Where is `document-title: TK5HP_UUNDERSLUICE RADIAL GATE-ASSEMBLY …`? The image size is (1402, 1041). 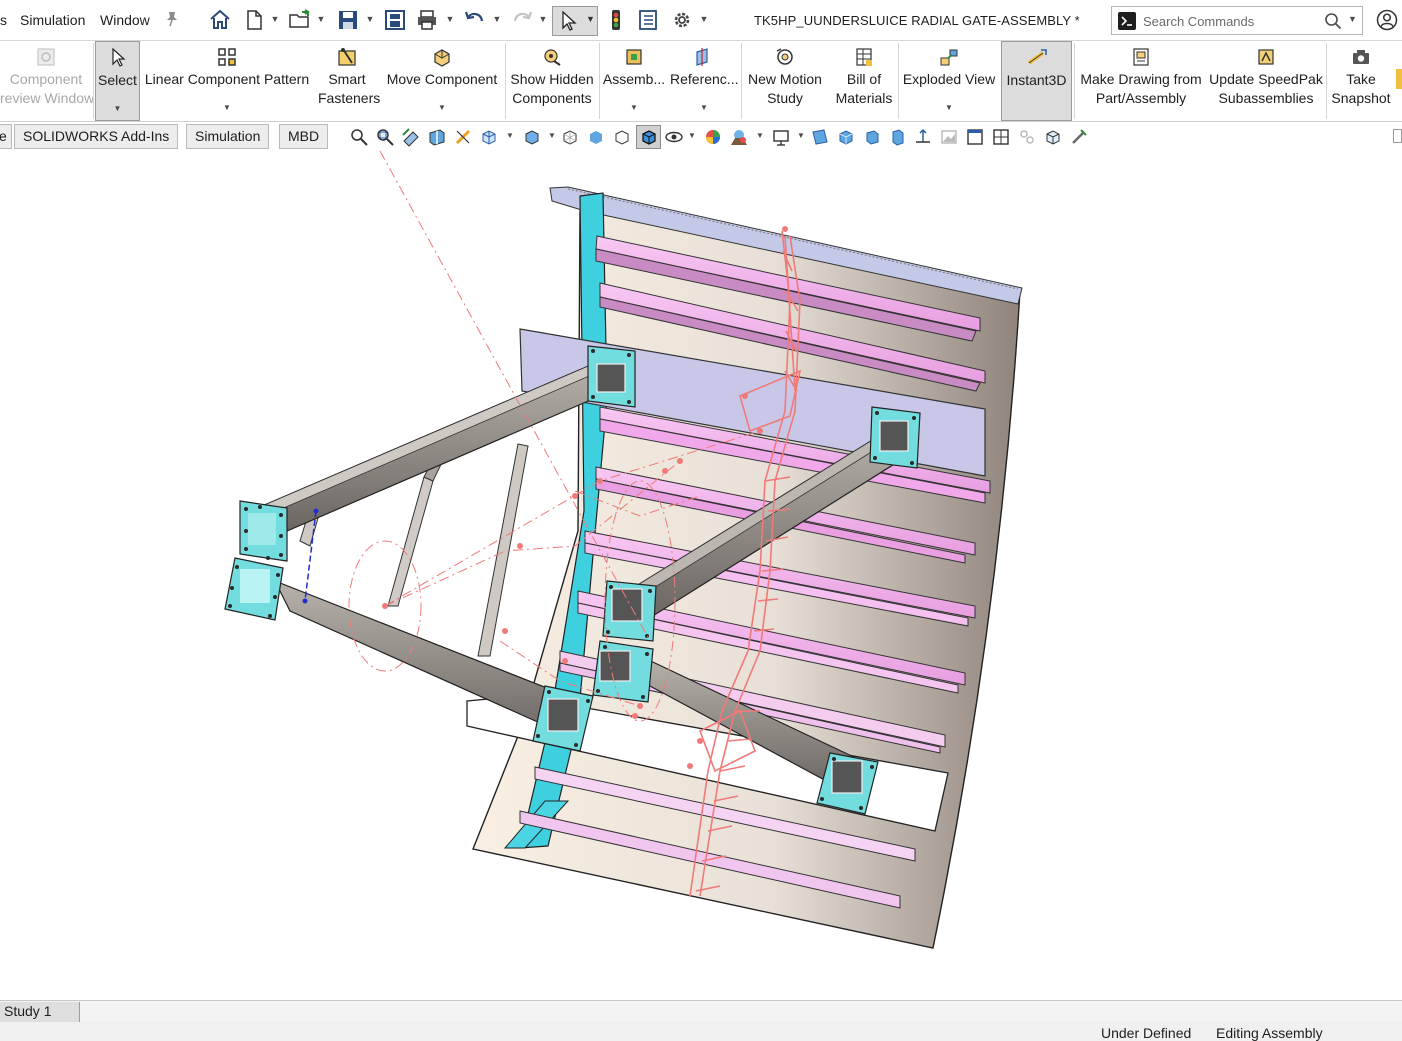
document-title: TK5HP_UUNDERSLUICE RADIAL GATE-ASSEMBLY … is located at coordinates (917, 20).